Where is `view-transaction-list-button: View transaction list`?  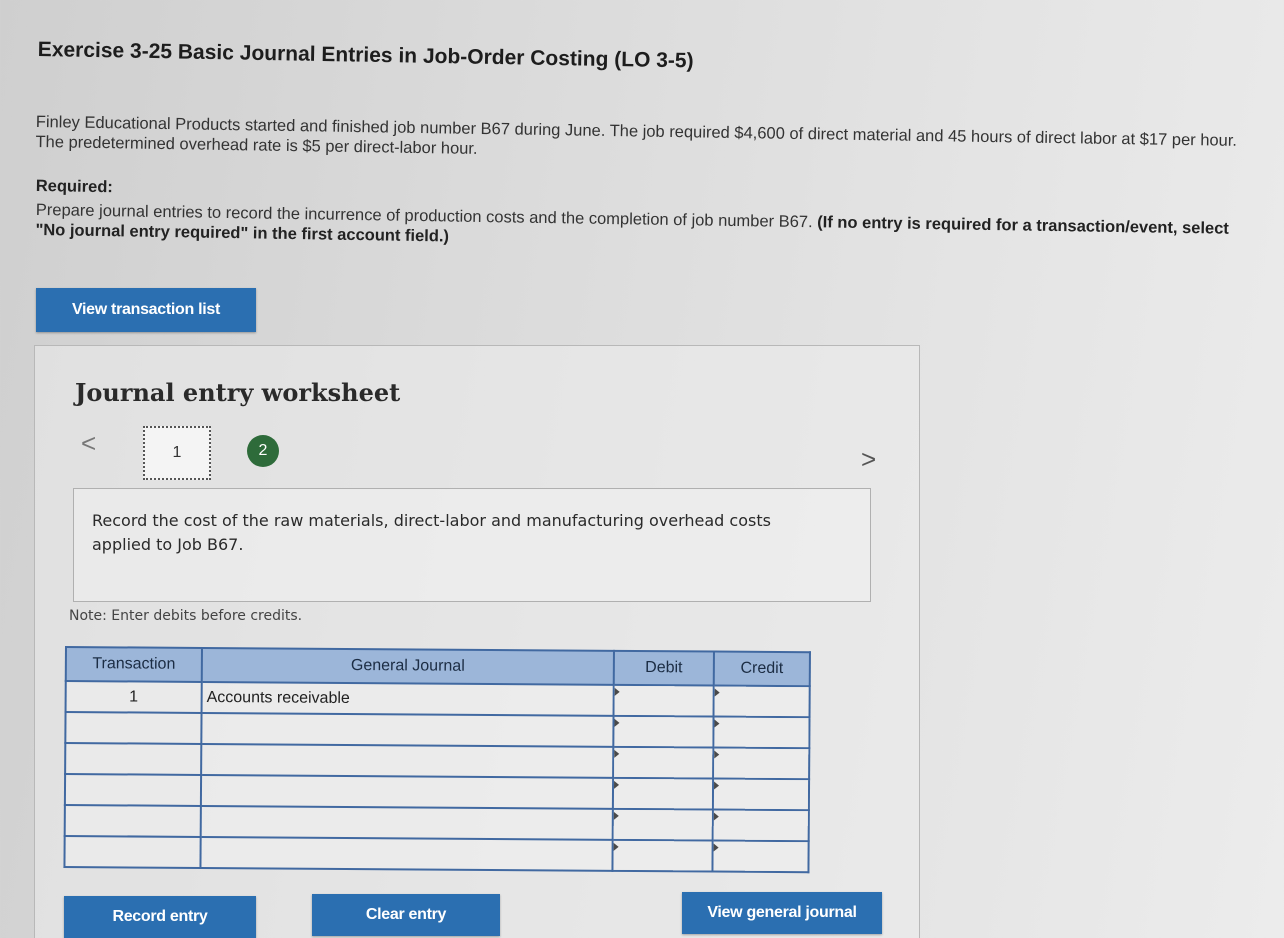 view-transaction-list-button: View transaction list is located at coordinates (146, 310).